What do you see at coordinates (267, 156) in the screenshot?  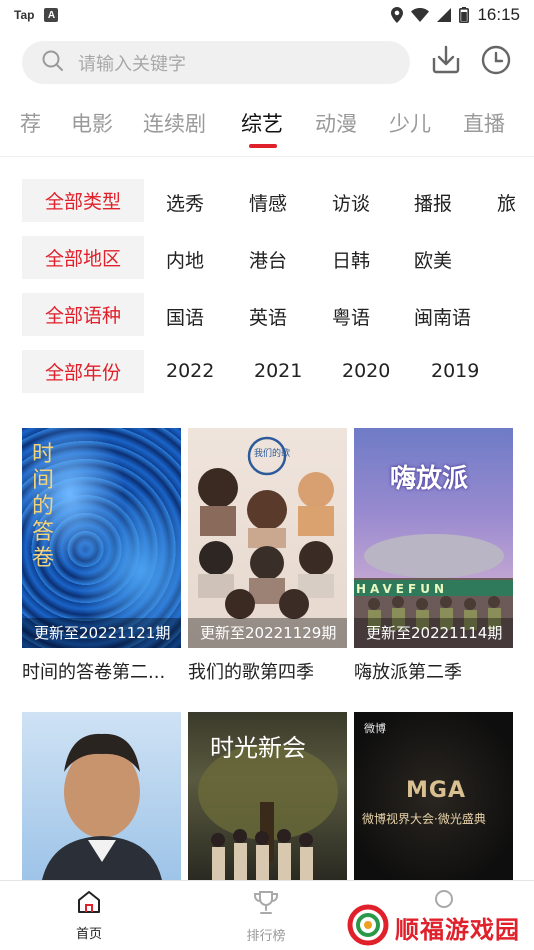 I see `divider` at bounding box center [267, 156].